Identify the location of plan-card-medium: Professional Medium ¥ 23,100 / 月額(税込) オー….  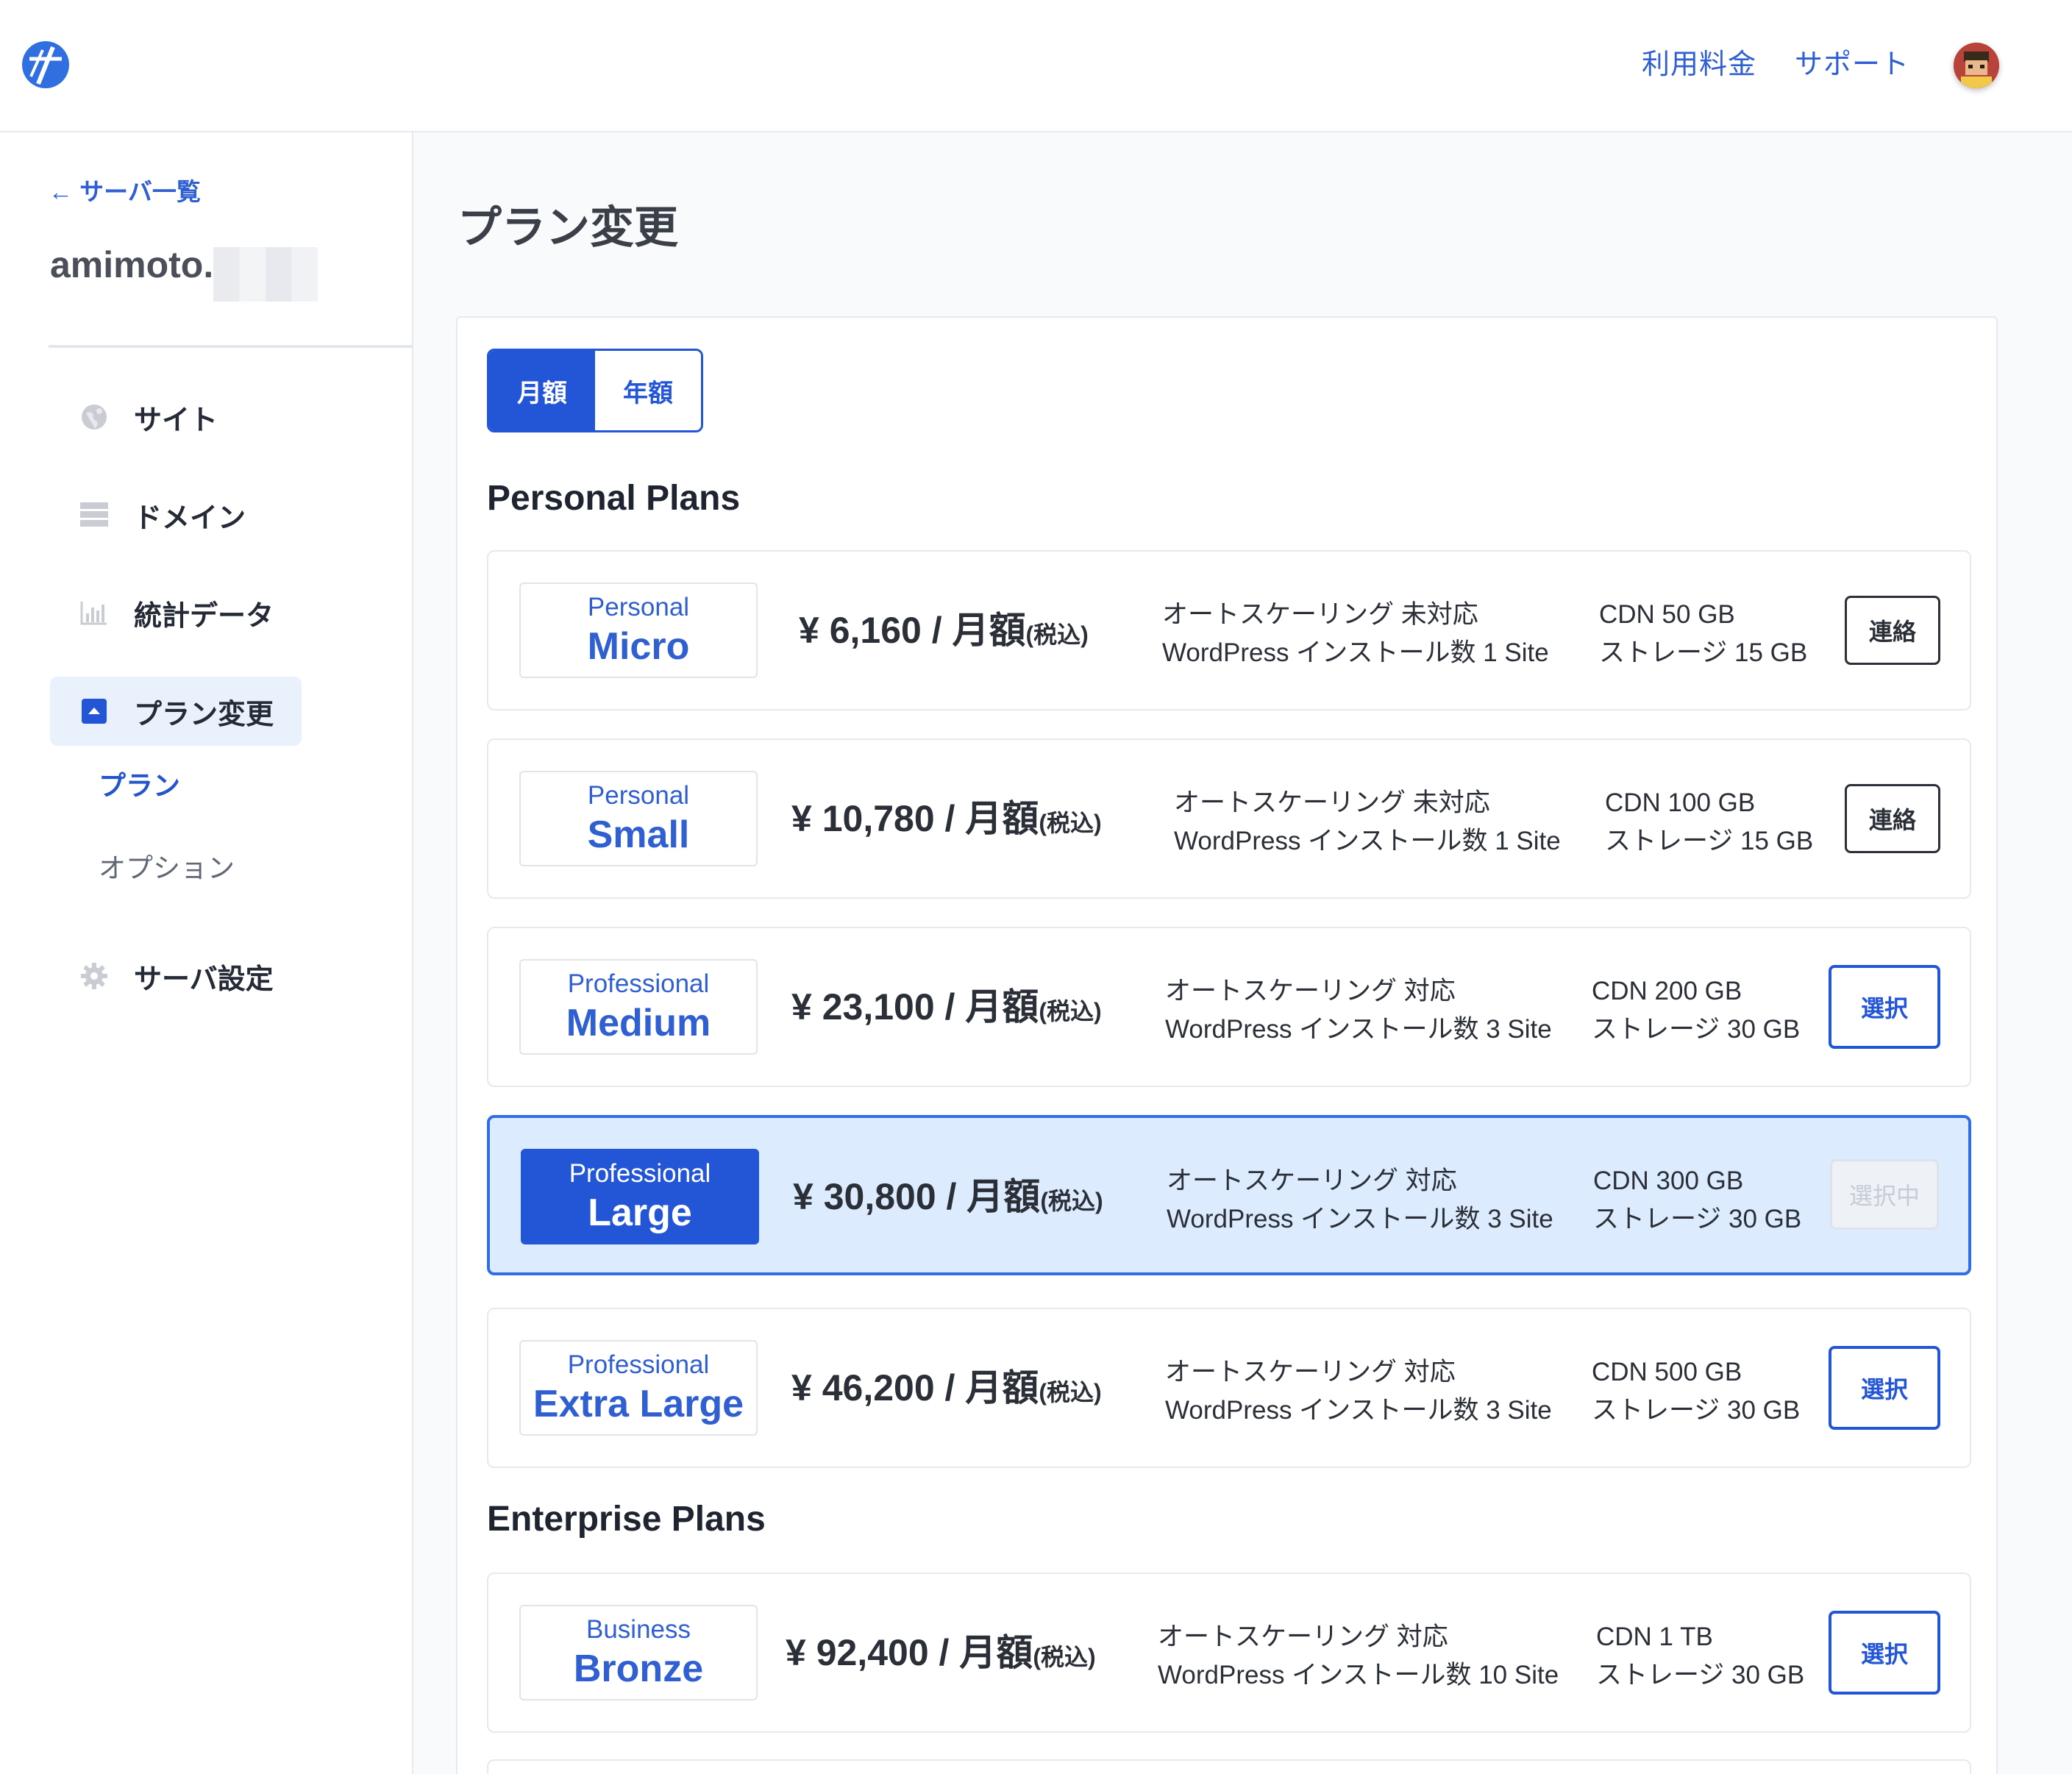
(1229, 1007).